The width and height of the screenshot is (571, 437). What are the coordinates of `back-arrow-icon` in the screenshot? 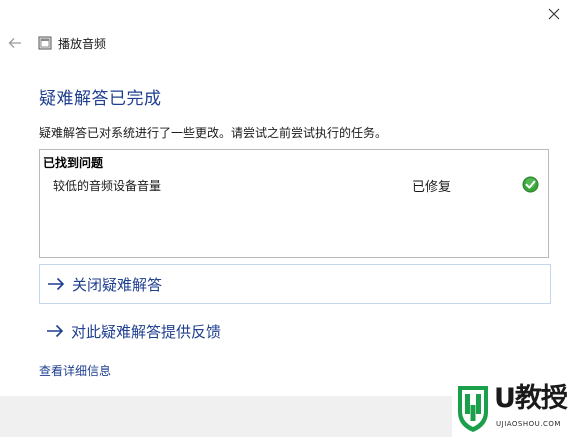 It's located at (14, 43).